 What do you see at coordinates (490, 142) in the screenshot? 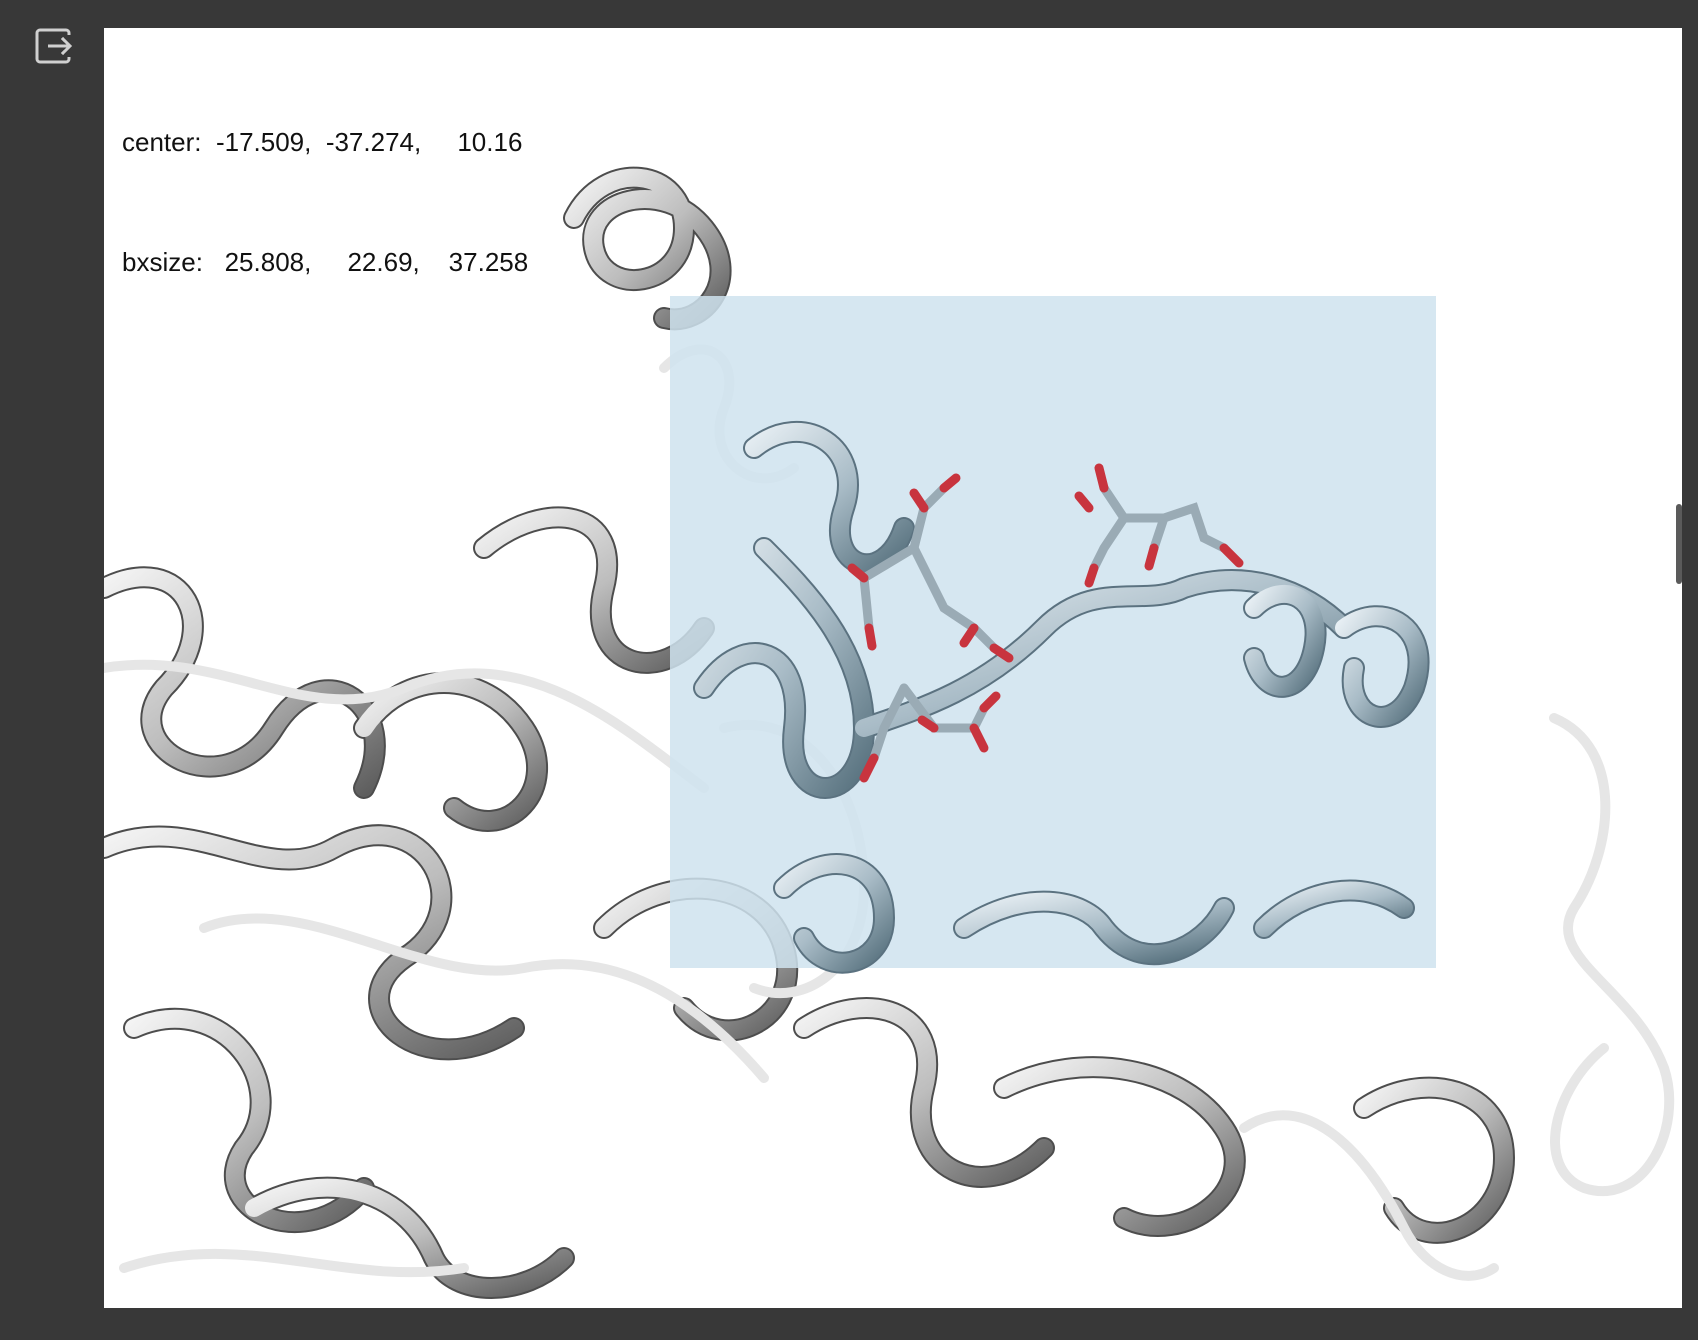
I see `center-z: 10.16` at bounding box center [490, 142].